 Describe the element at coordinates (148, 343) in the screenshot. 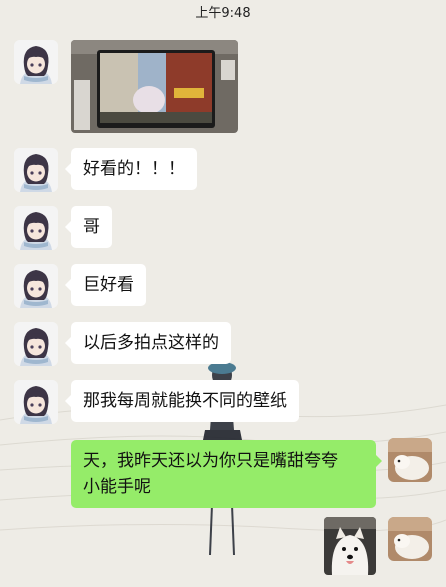

I see `message-bubble: 以后多拍点这样的` at that location.